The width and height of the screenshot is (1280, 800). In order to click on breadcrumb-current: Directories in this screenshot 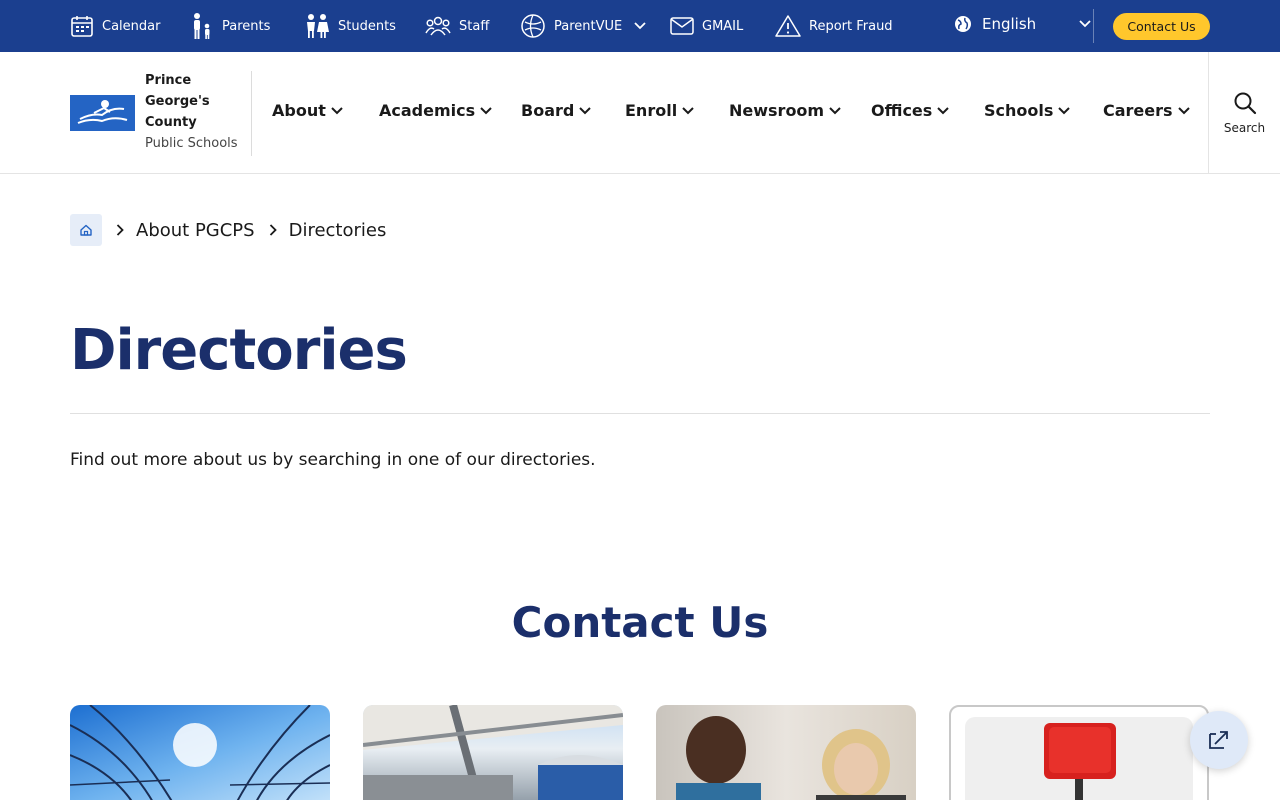, I will do `click(337, 230)`.